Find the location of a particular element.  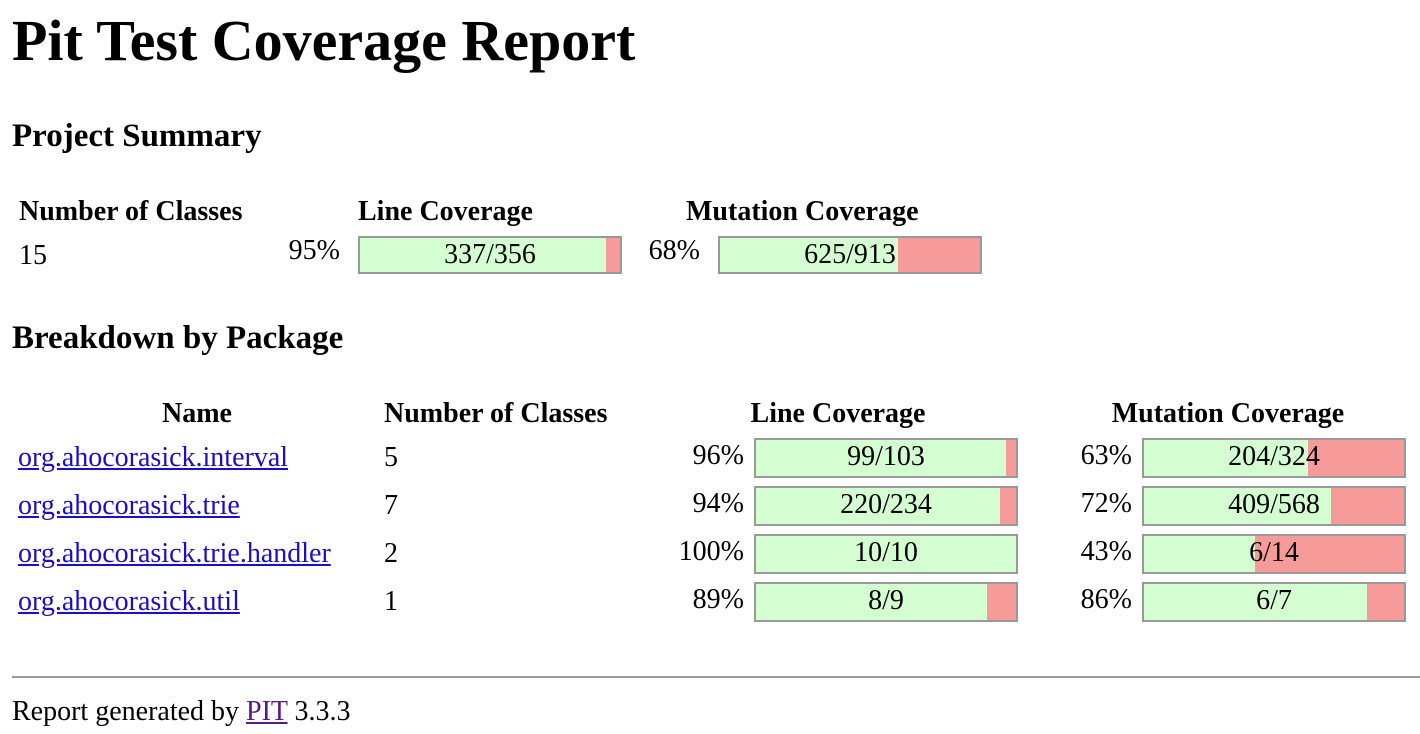

package-mutation-ratio: 6/14 is located at coordinates (1274, 552).